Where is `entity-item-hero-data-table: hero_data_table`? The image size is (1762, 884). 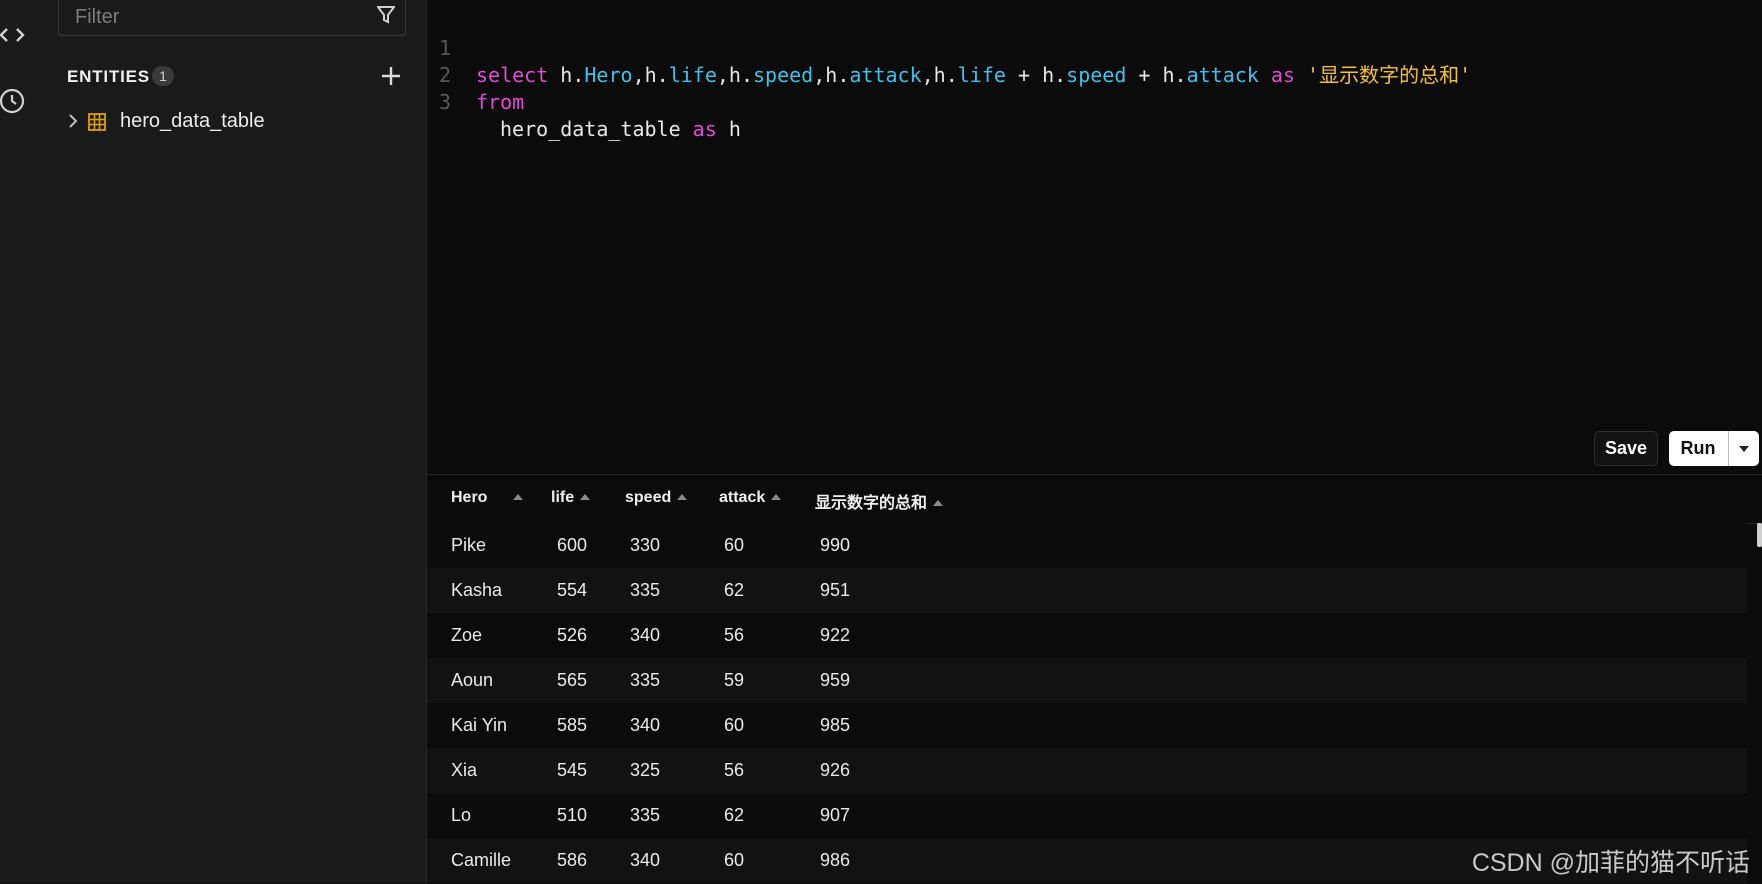 entity-item-hero-data-table: hero_data_table is located at coordinates (231, 122).